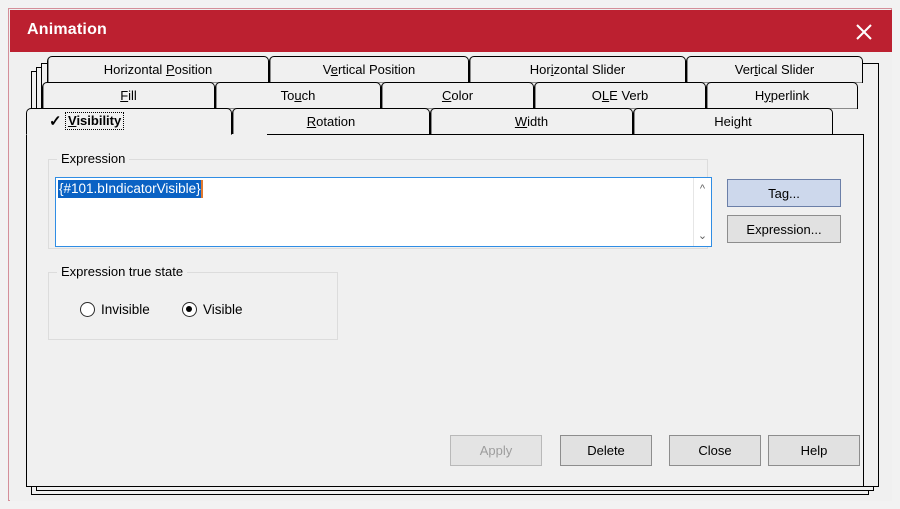 This screenshot has height=509, width=900. I want to click on tab-label: Height, so click(733, 121).